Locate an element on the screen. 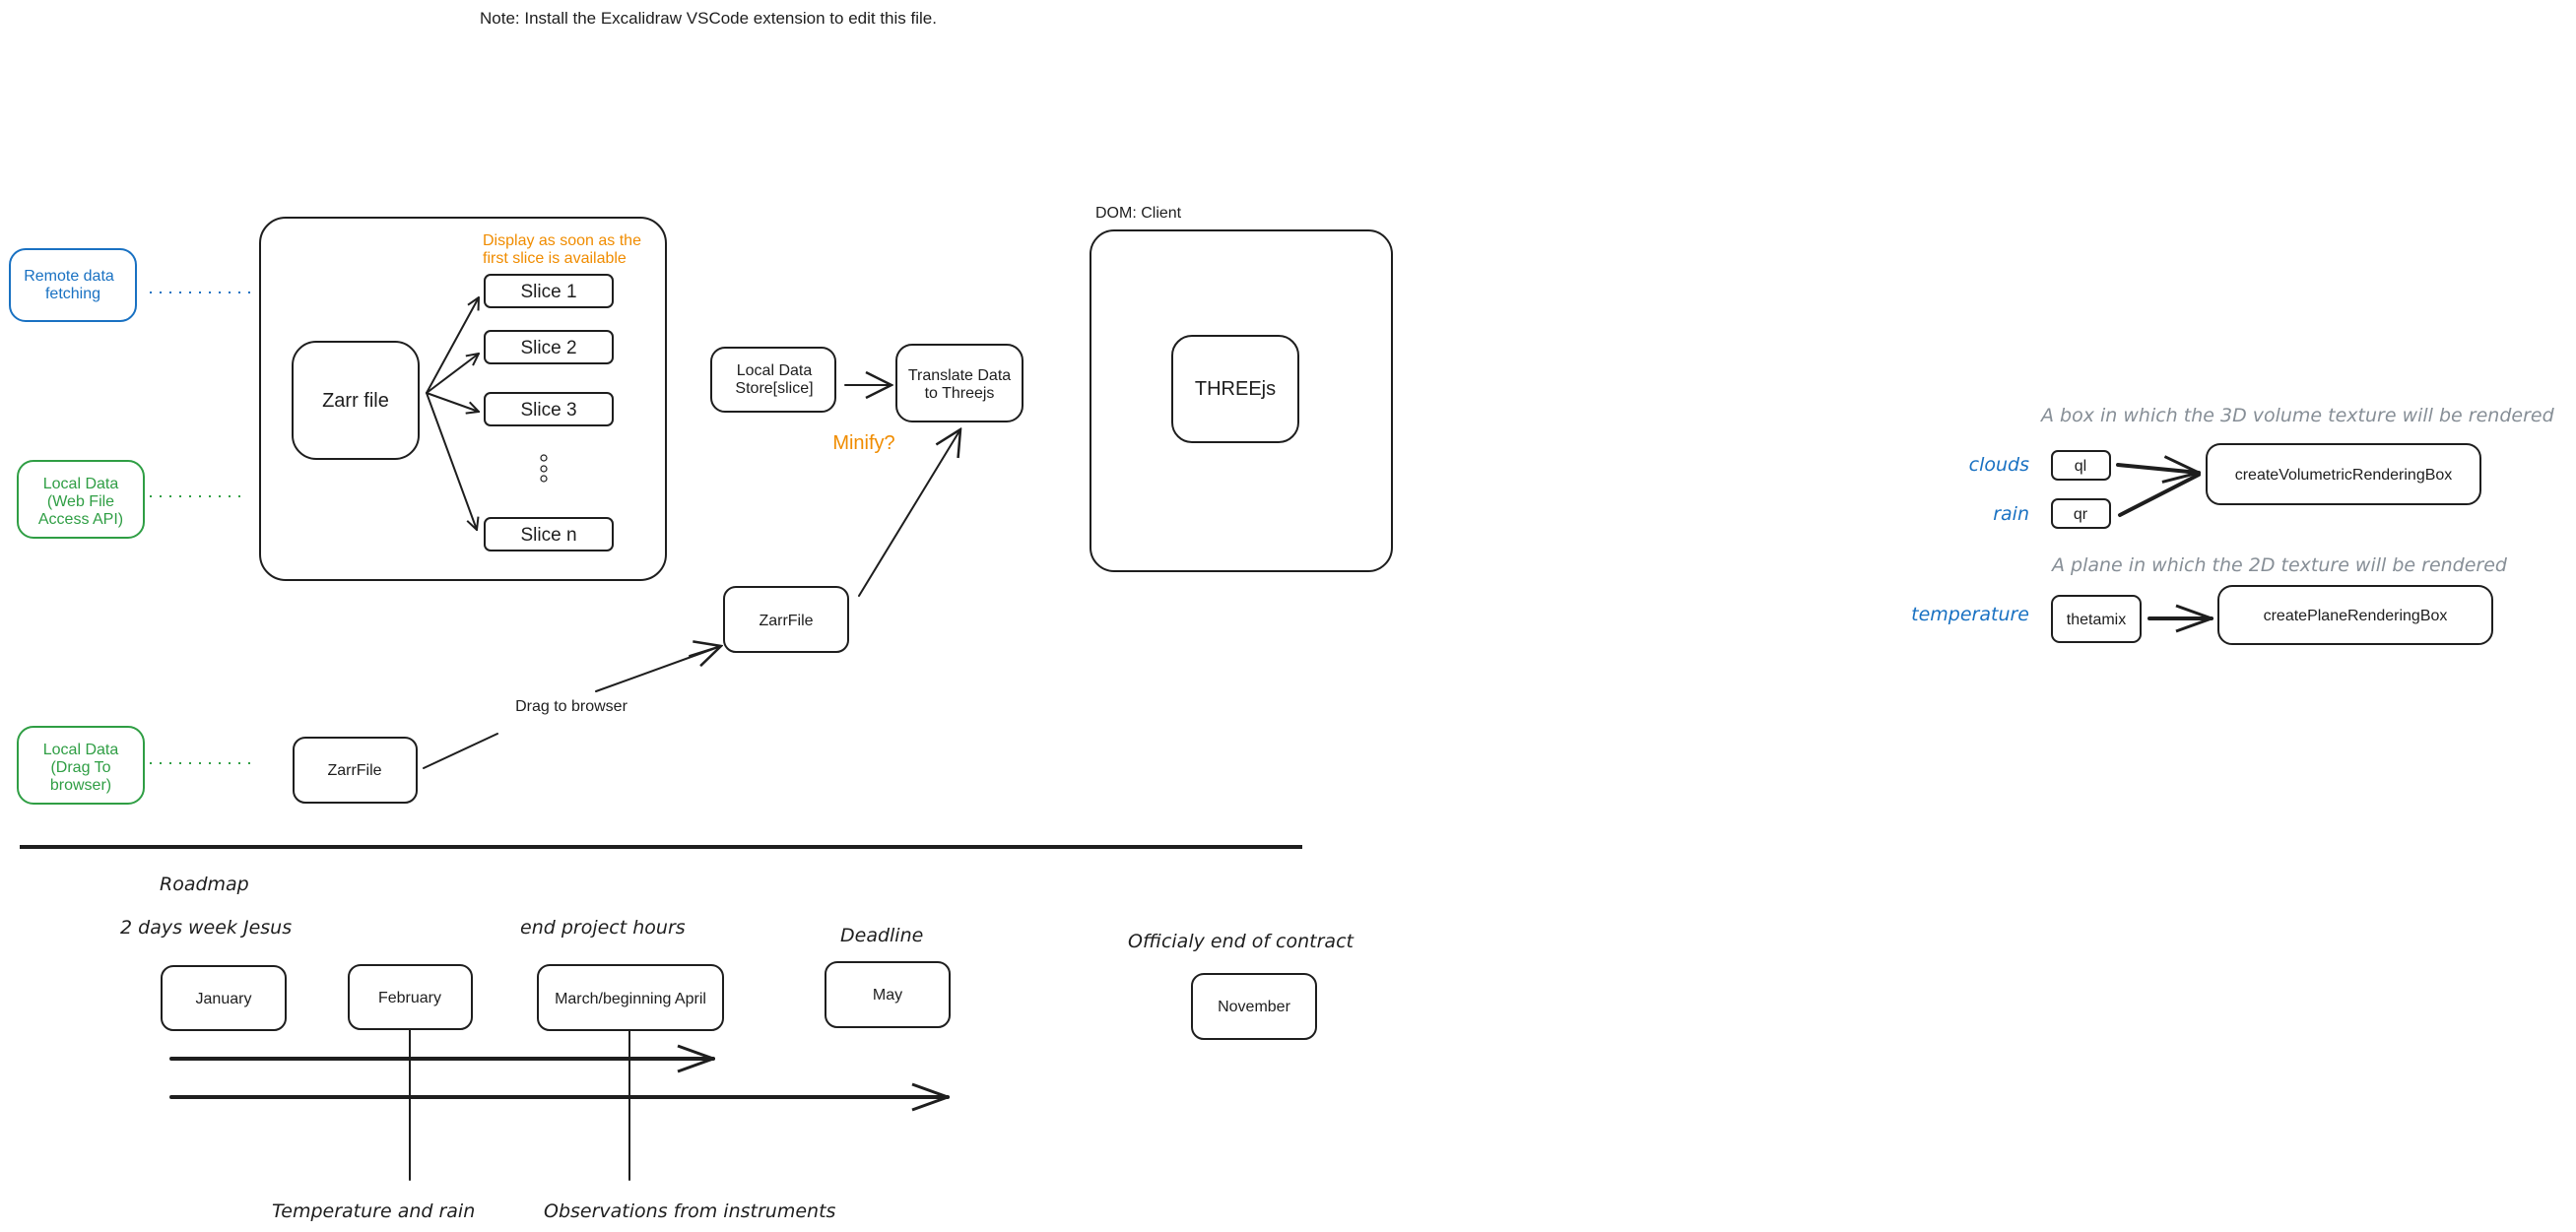 This screenshot has height=1232, width=2576. zarrfile-bottom-node: ZarrFile is located at coordinates (356, 770).